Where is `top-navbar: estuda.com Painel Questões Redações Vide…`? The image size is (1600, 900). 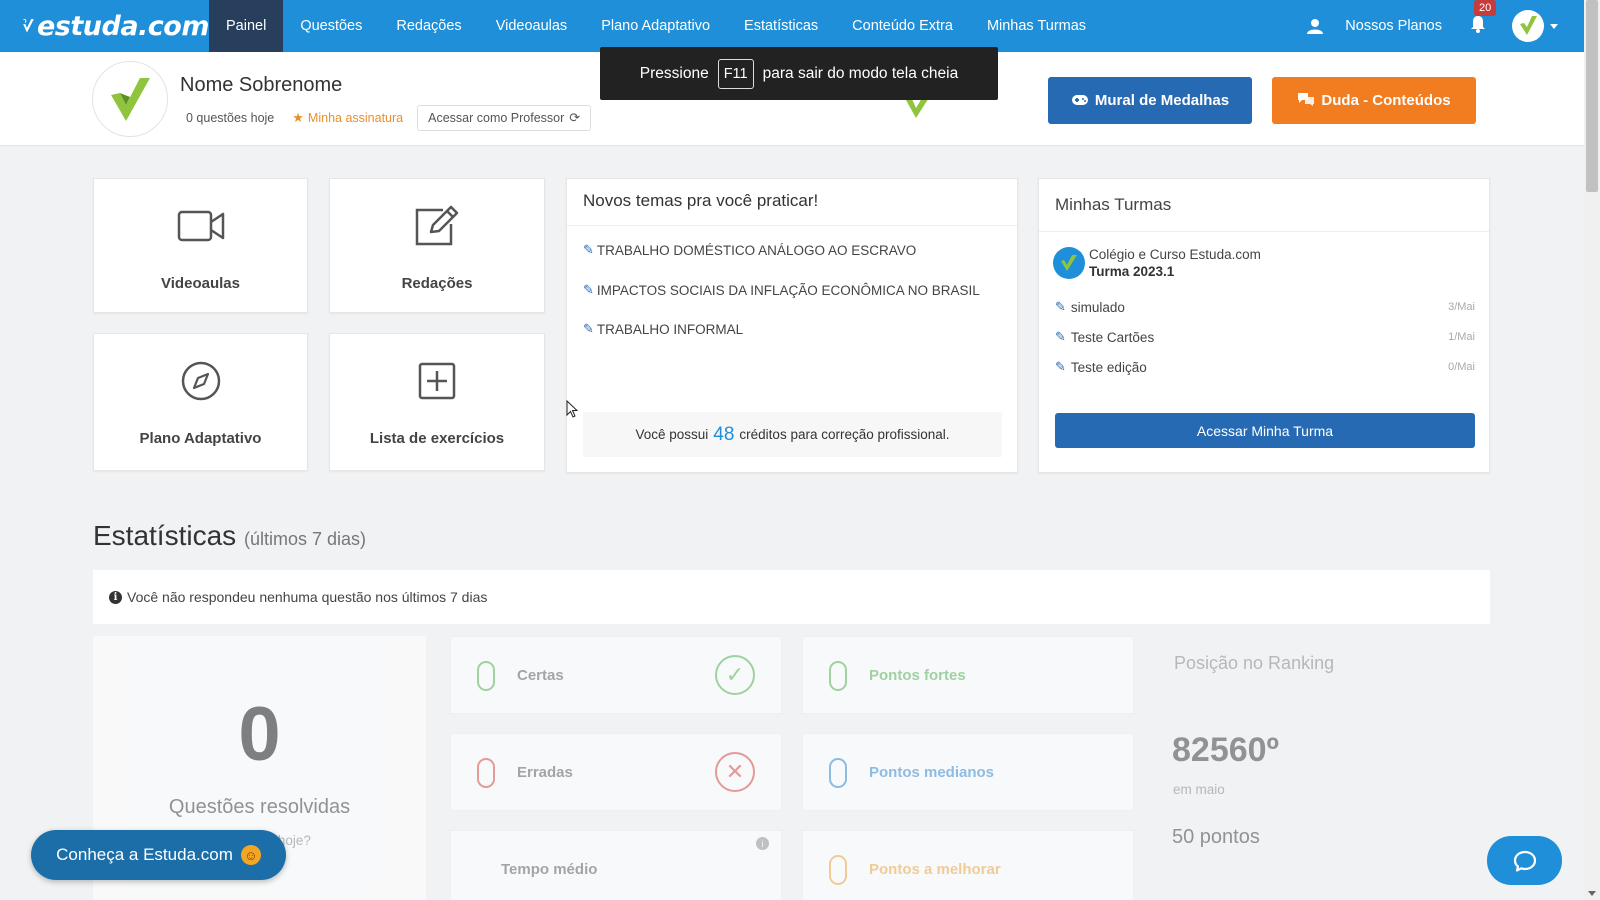
top-navbar: estuda.com Painel Questões Redações Vide… is located at coordinates (792, 26).